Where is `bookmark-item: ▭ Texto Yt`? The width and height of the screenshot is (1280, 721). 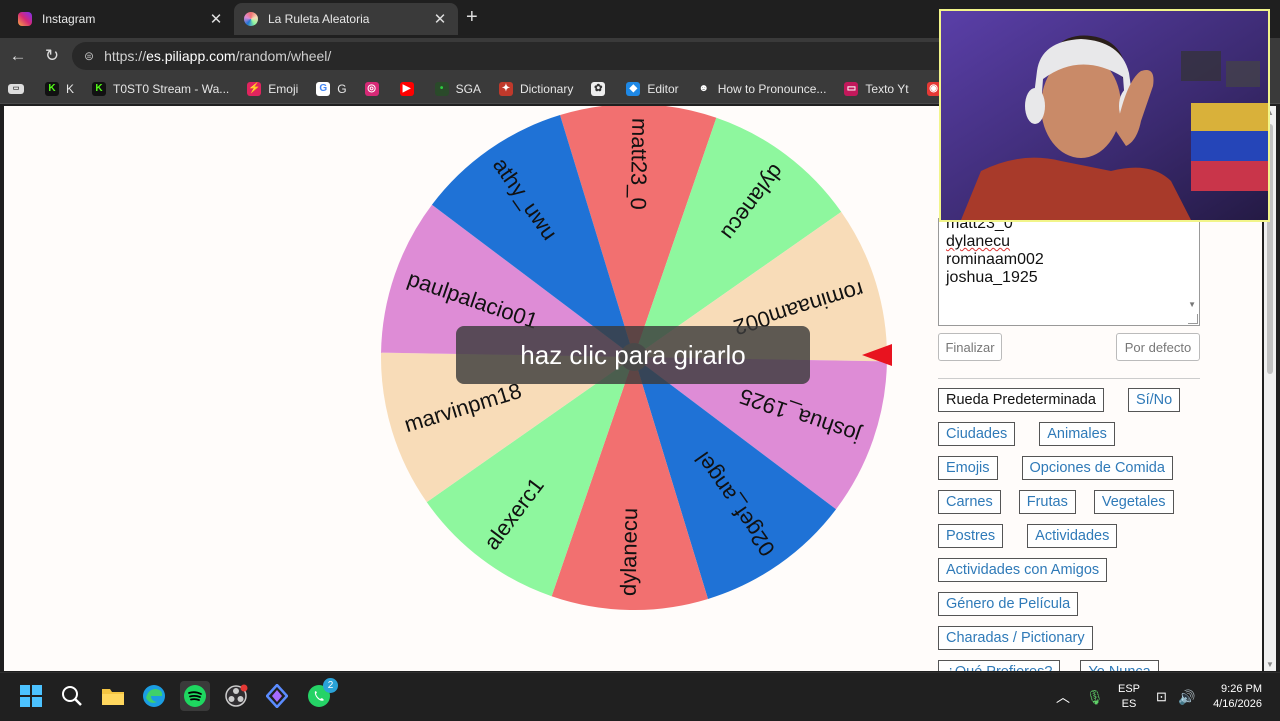 bookmark-item: ▭ Texto Yt is located at coordinates (876, 88).